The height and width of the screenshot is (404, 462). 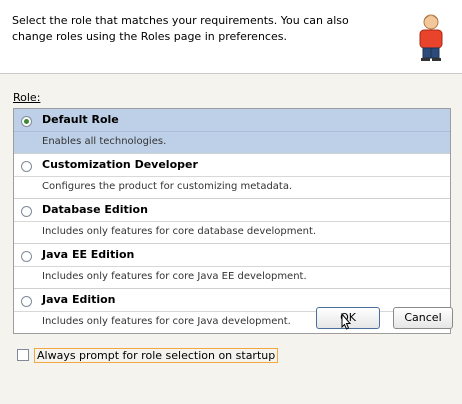 What do you see at coordinates (348, 318) in the screenshot?
I see `ok-button: OK` at bounding box center [348, 318].